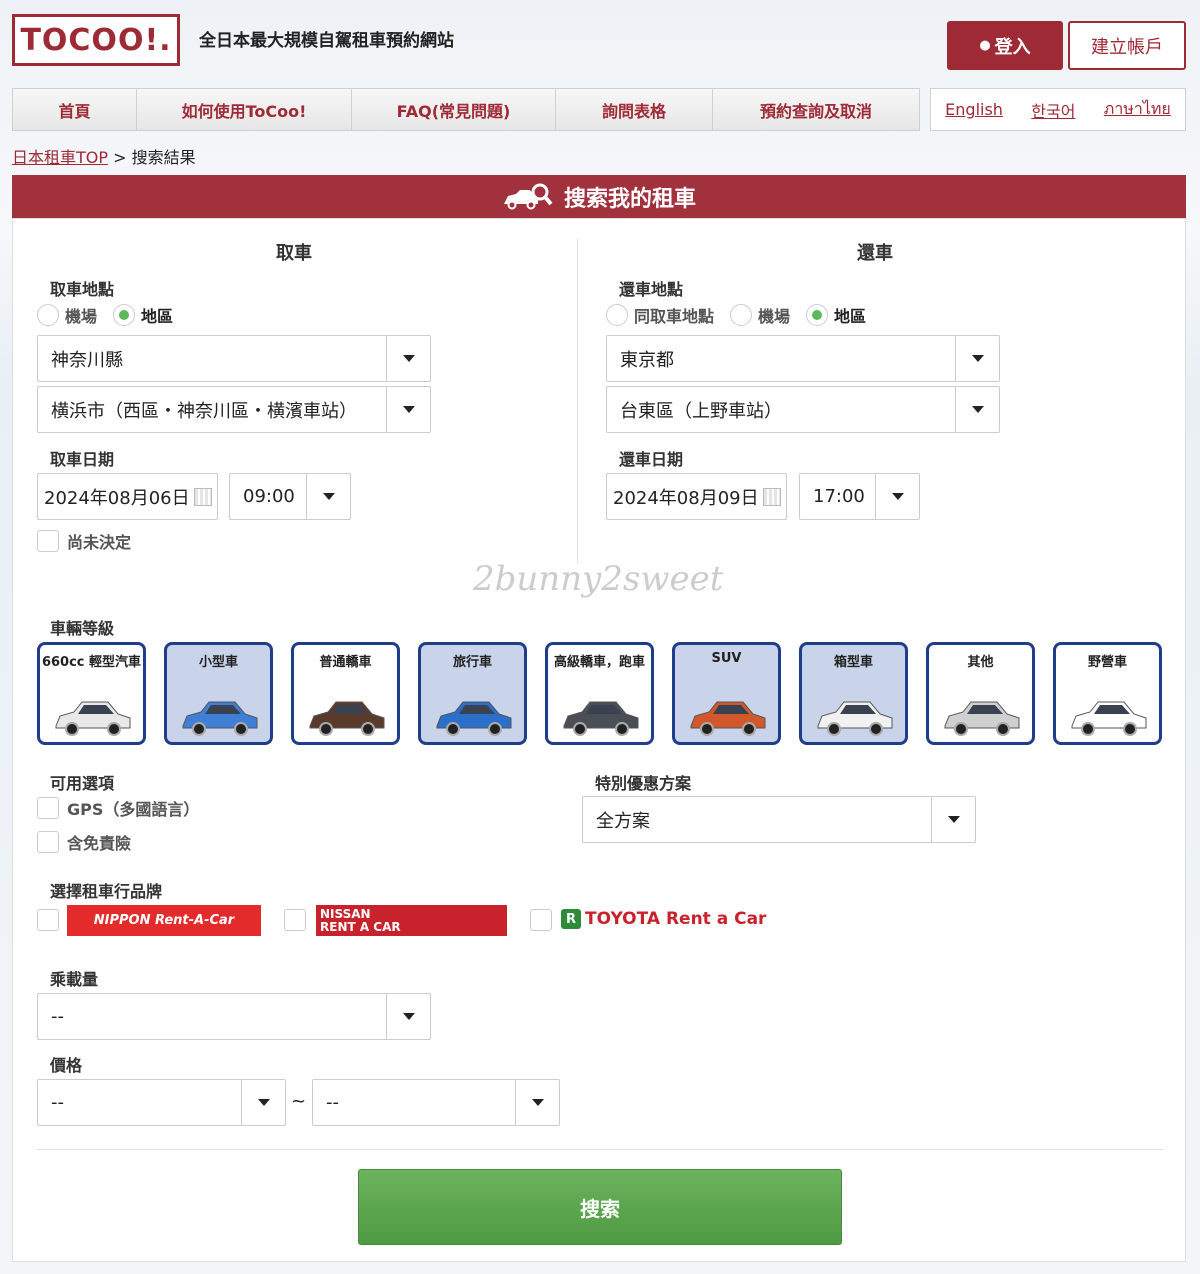 This screenshot has height=1274, width=1200. Describe the element at coordinates (74, 109) in the screenshot. I see `nav-home: 首頁` at that location.